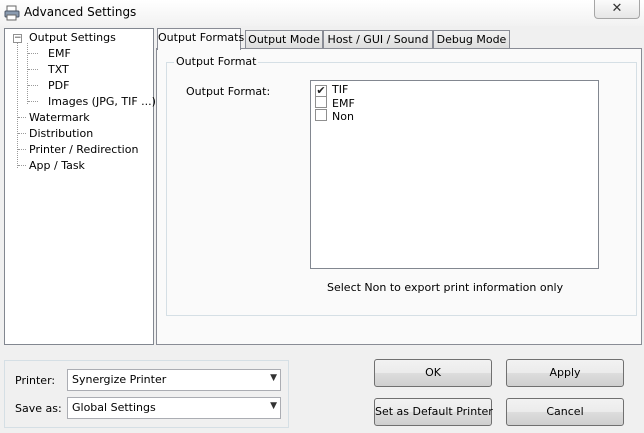 The height and width of the screenshot is (433, 644). Describe the element at coordinates (58, 86) in the screenshot. I see `tree-item-pdf: PDF` at that location.